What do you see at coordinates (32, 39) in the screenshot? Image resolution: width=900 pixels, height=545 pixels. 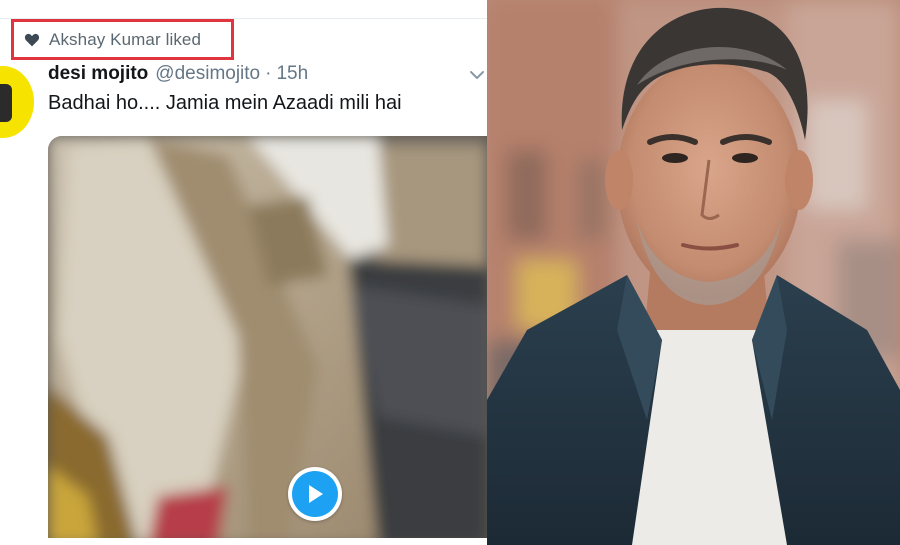 I see `heart-icon` at bounding box center [32, 39].